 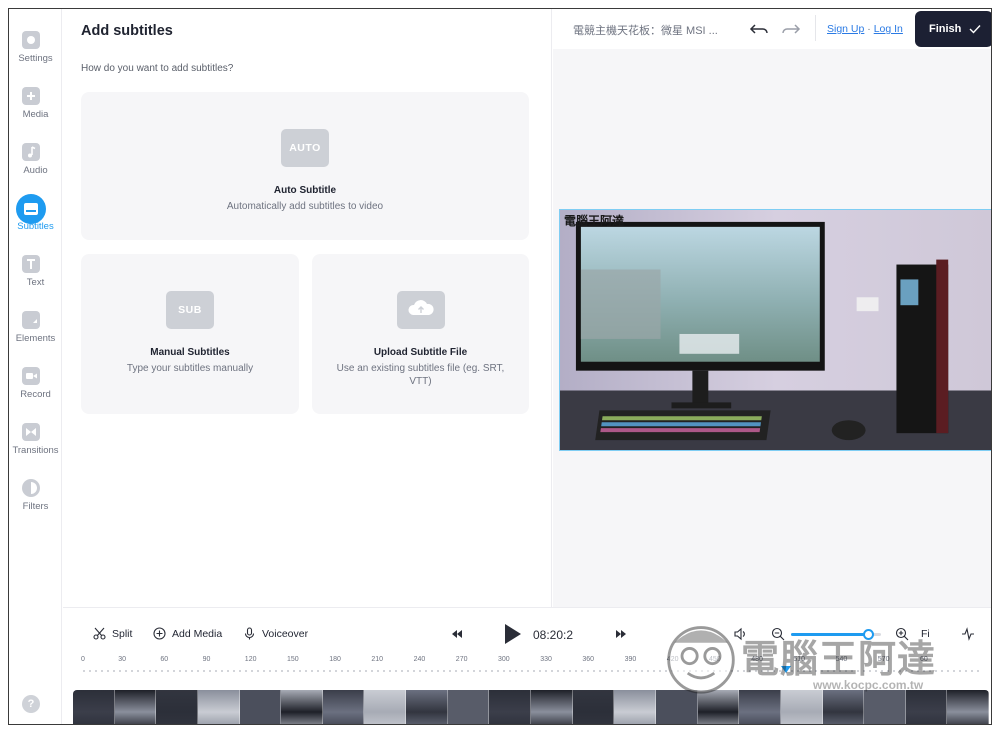 I want to click on sidebar-item-label: Media, so click(x=35, y=114).